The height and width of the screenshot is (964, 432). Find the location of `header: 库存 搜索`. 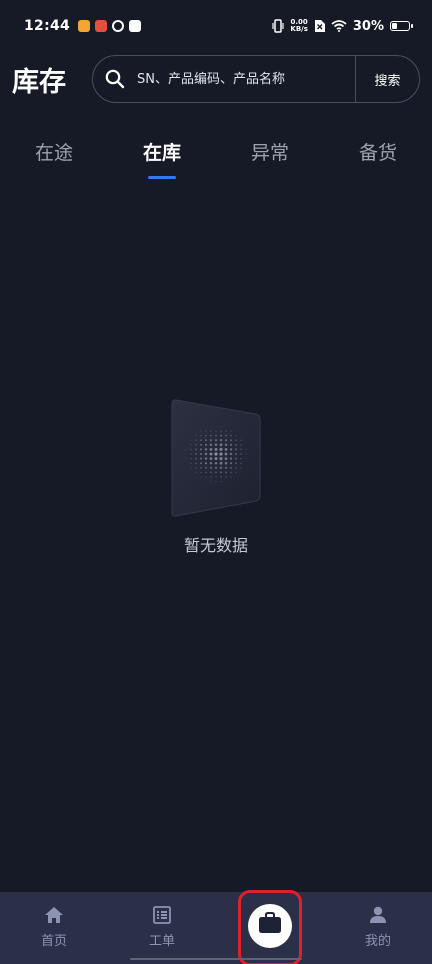

header: 库存 搜索 is located at coordinates (216, 79).